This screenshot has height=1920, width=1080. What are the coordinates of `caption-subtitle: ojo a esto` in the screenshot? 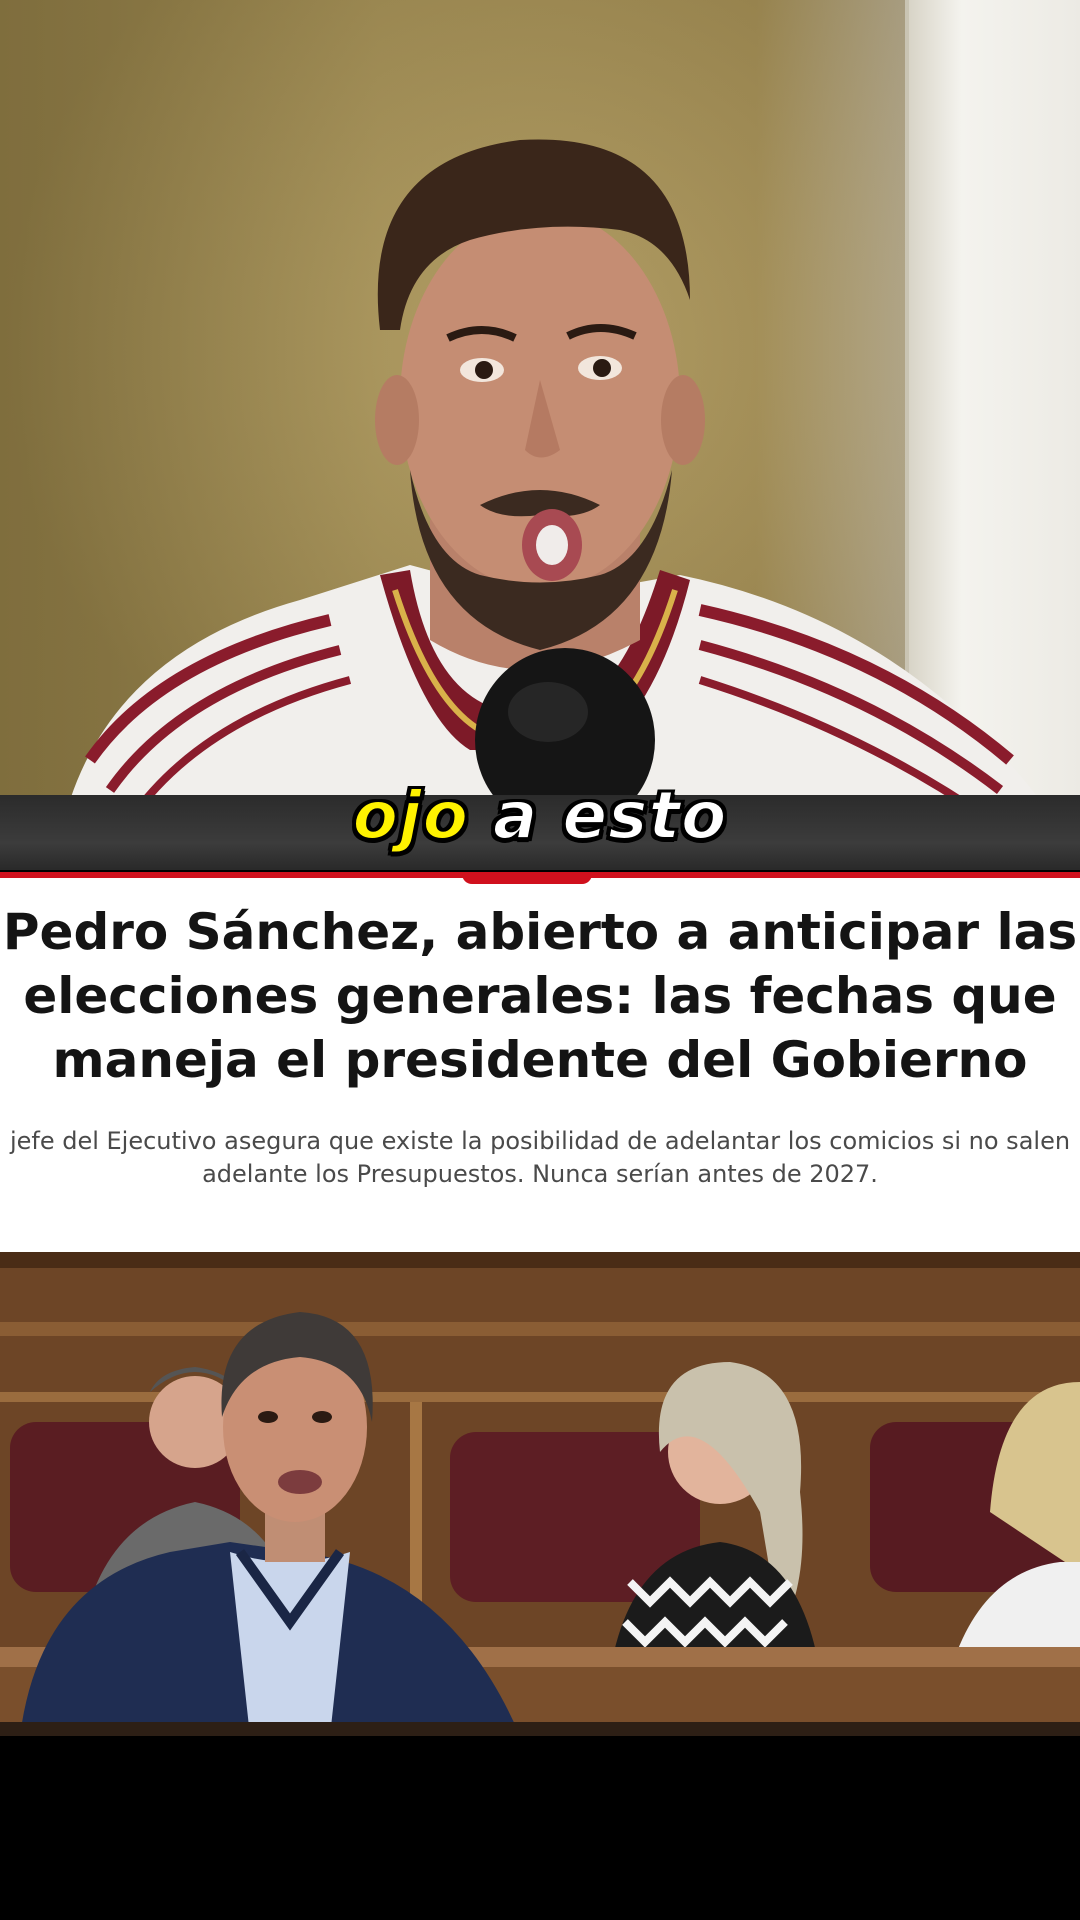 It's located at (540, 815).